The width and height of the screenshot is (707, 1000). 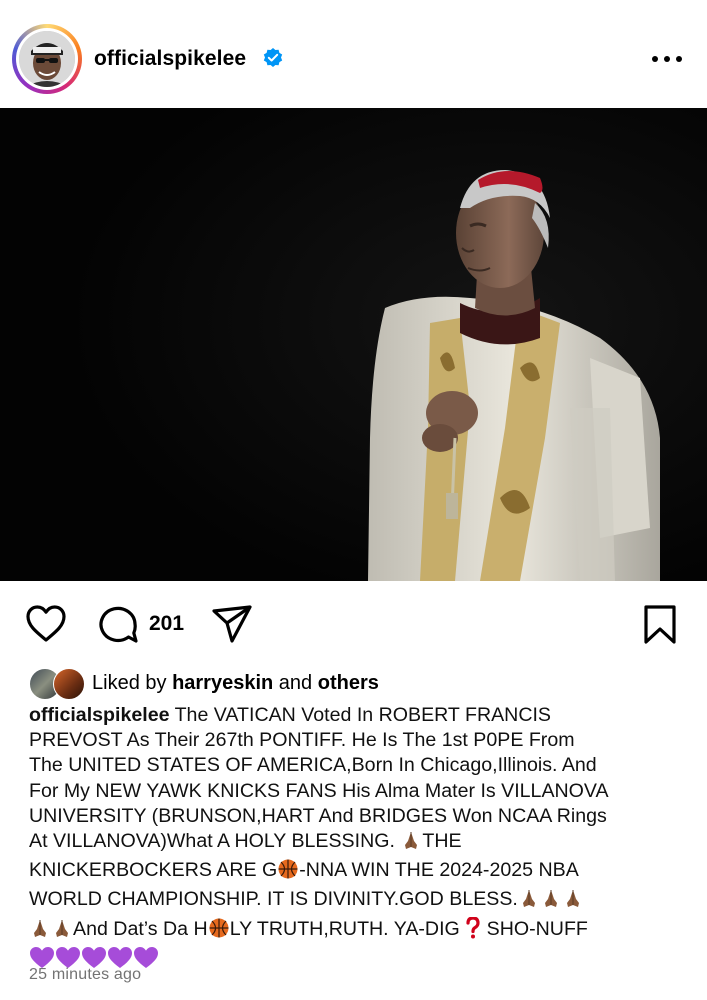 I want to click on caption-text: THE, so click(x=442, y=841).